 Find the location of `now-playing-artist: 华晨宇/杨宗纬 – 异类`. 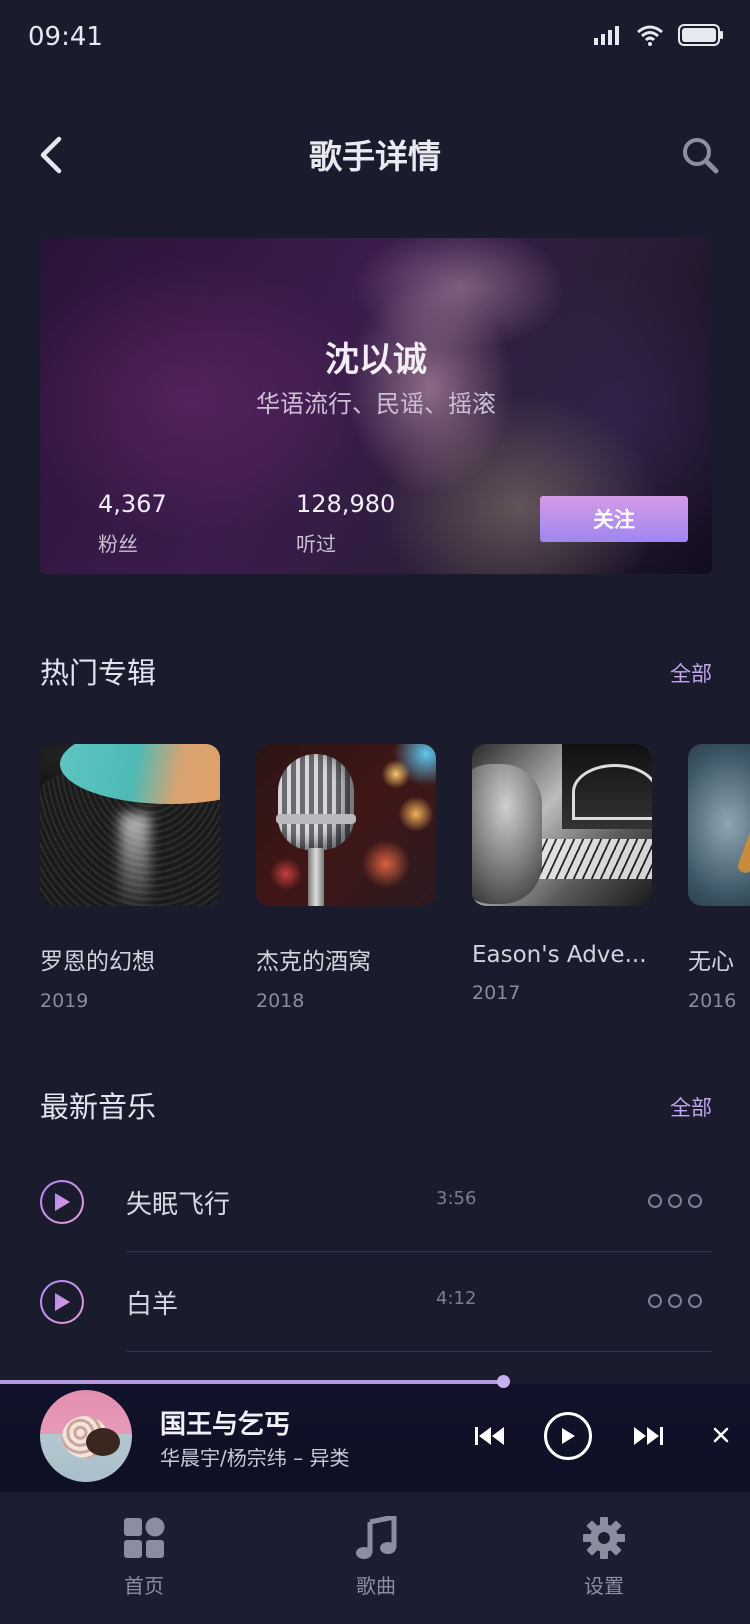

now-playing-artist: 华晨宇/杨宗纬 – 异类 is located at coordinates (255, 1458).